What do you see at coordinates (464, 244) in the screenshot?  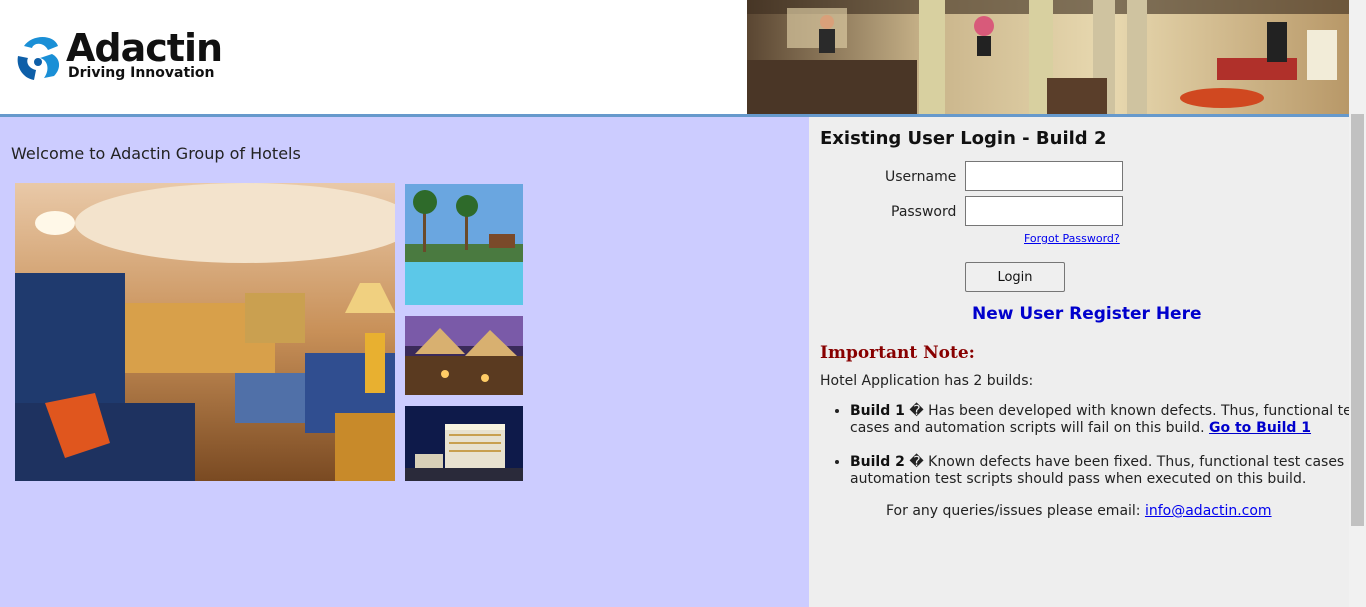 I see `resort-pool-image` at bounding box center [464, 244].